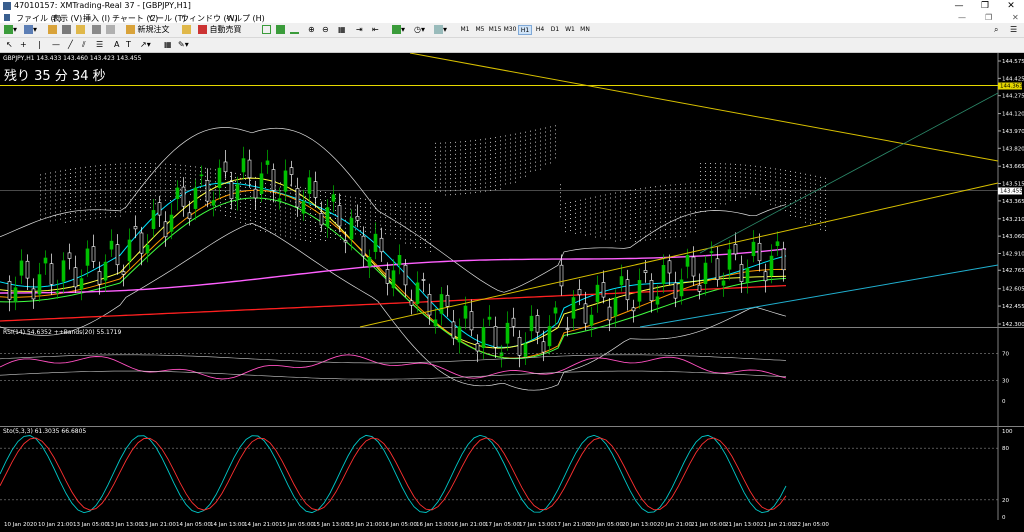  Describe the element at coordinates (183, 45) in the screenshot. I see `draw-tools-menu-icon: ✎▾` at that location.